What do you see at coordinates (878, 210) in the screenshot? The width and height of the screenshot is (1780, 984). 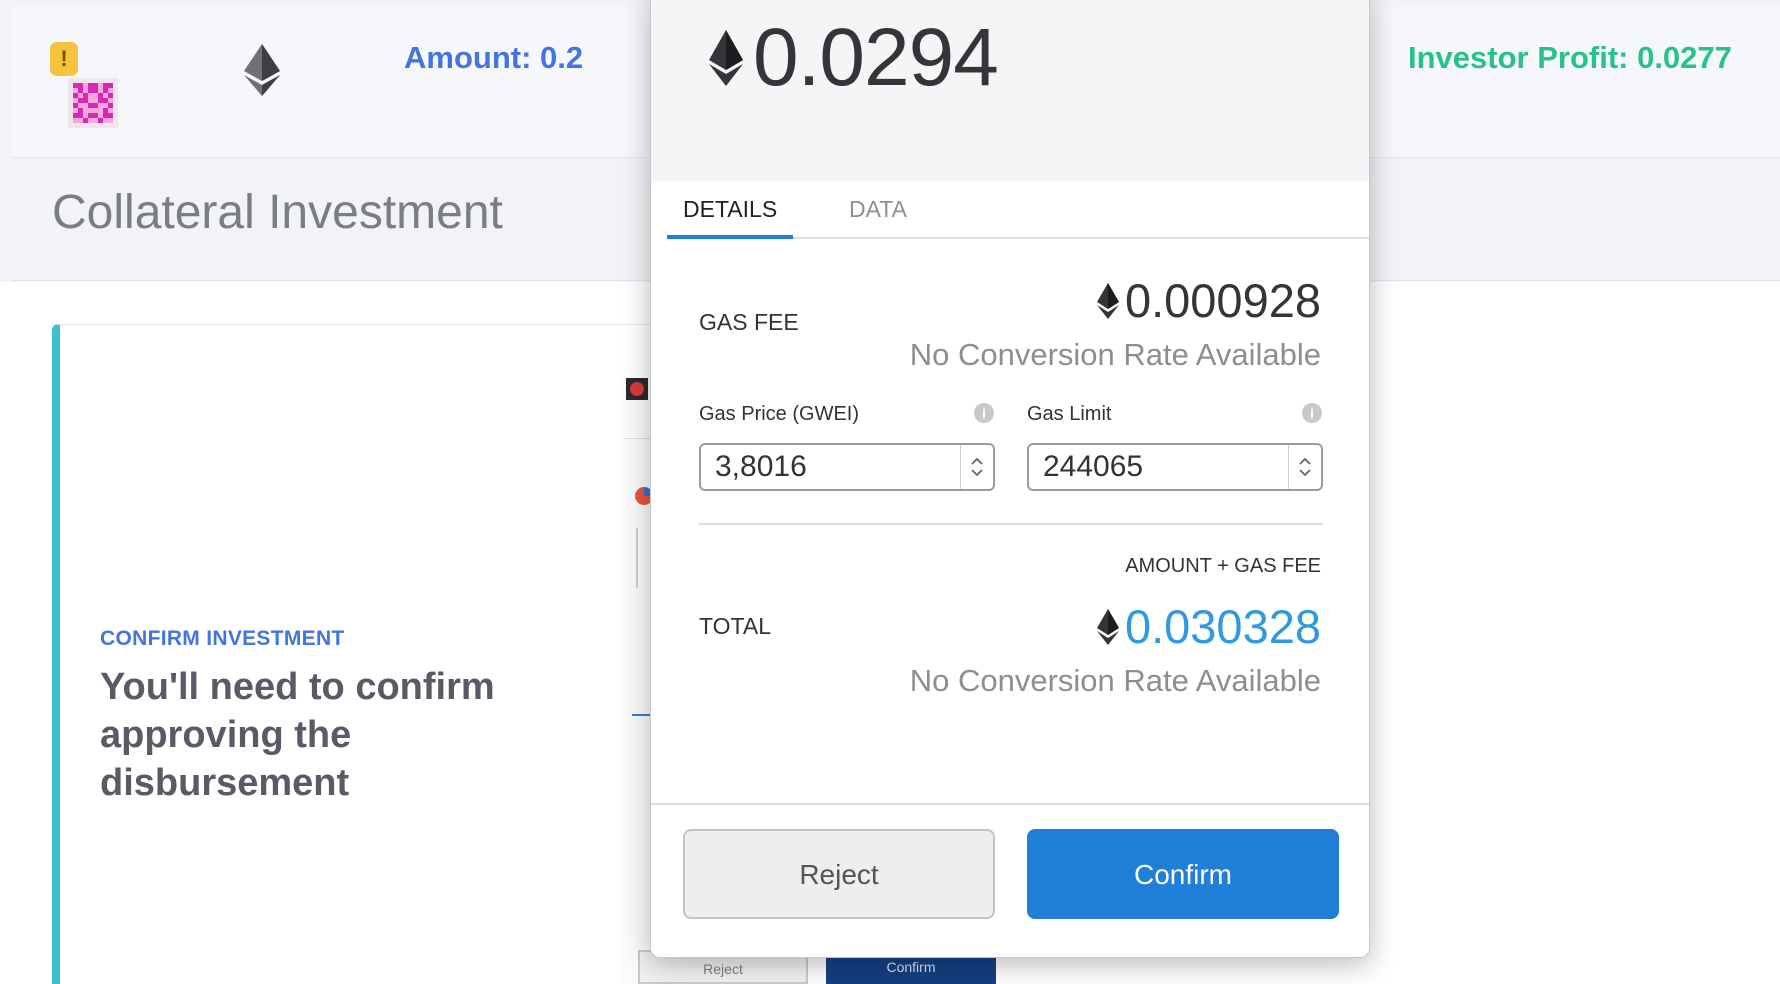 I see `tab-data: DATA` at bounding box center [878, 210].